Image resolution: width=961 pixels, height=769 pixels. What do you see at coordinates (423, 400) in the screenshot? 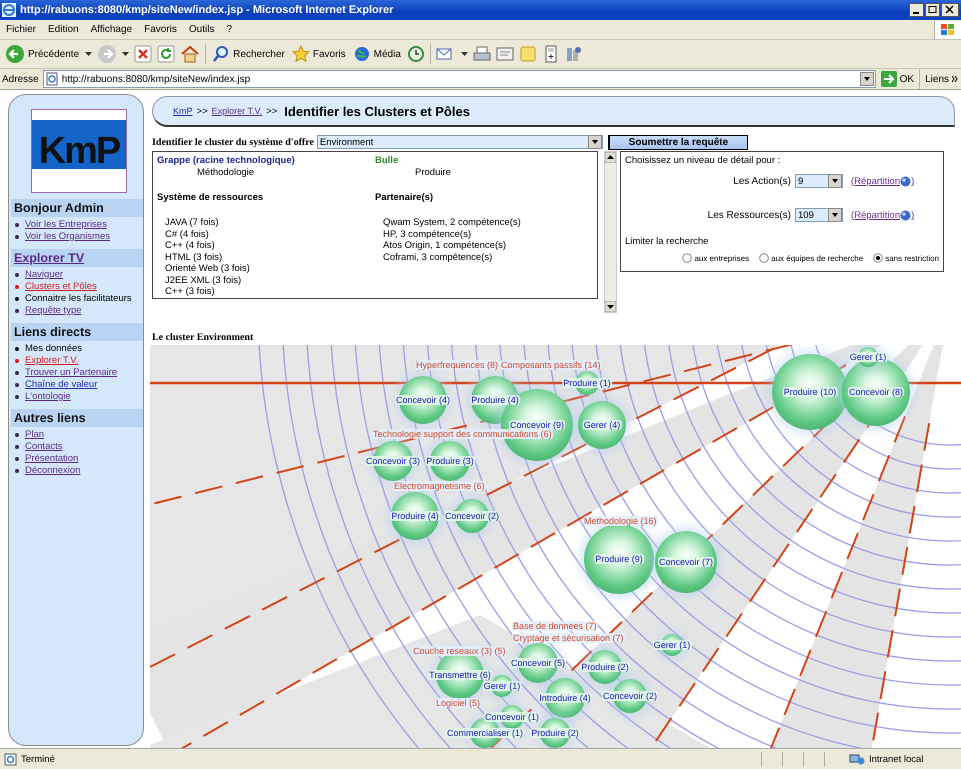
I see `bubble-label: Concevoir (4)` at bounding box center [423, 400].